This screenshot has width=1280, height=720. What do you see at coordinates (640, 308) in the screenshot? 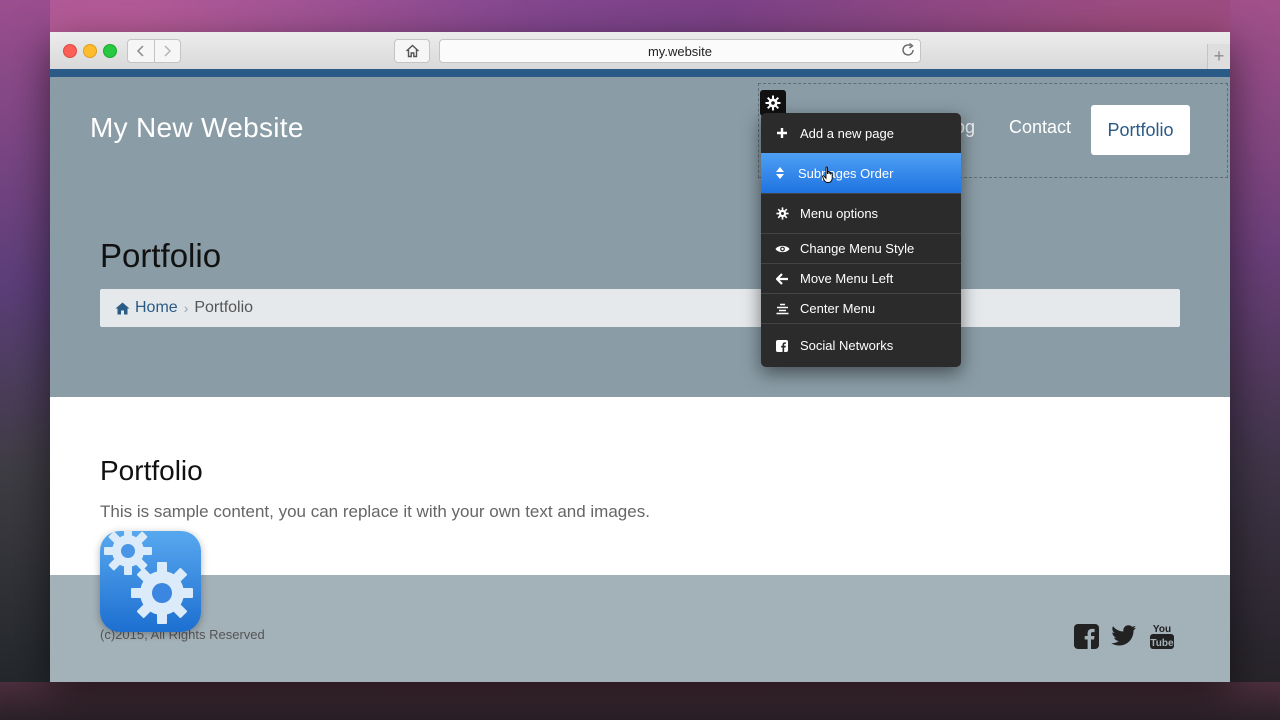
I see `breadcrumb: Home › Portfolio` at bounding box center [640, 308].